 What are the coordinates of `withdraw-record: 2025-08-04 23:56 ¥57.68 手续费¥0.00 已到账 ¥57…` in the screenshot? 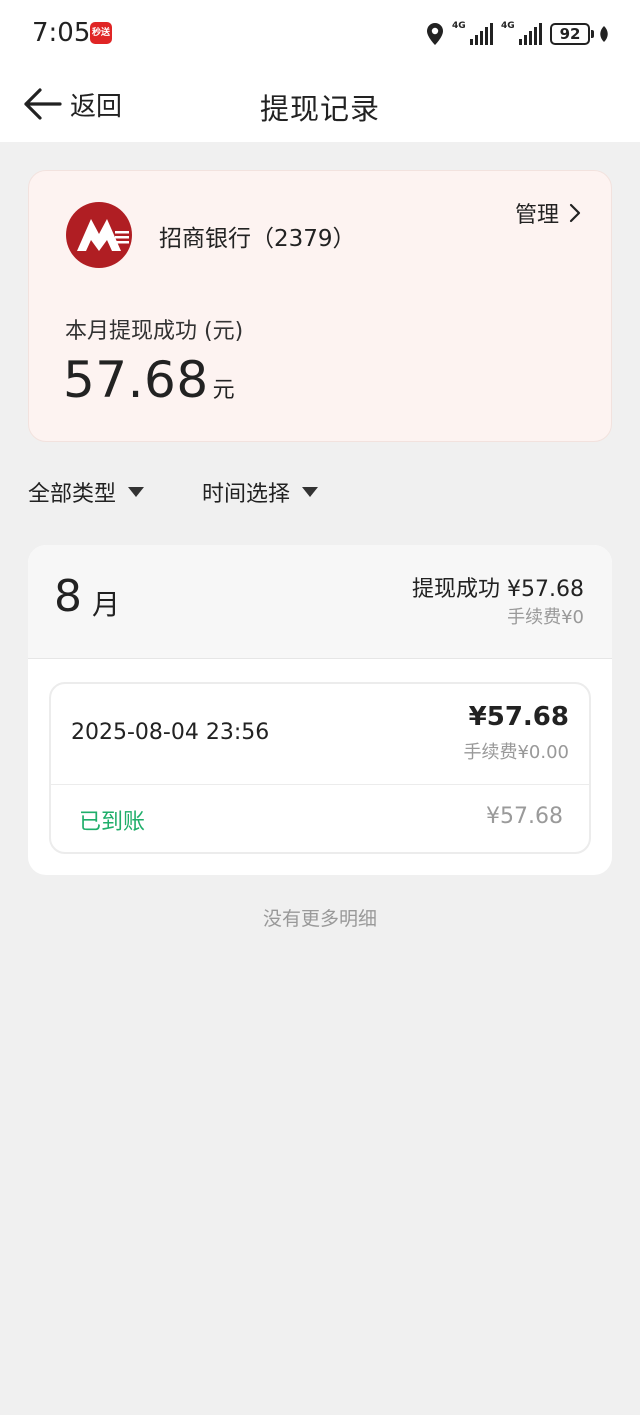 It's located at (320, 768).